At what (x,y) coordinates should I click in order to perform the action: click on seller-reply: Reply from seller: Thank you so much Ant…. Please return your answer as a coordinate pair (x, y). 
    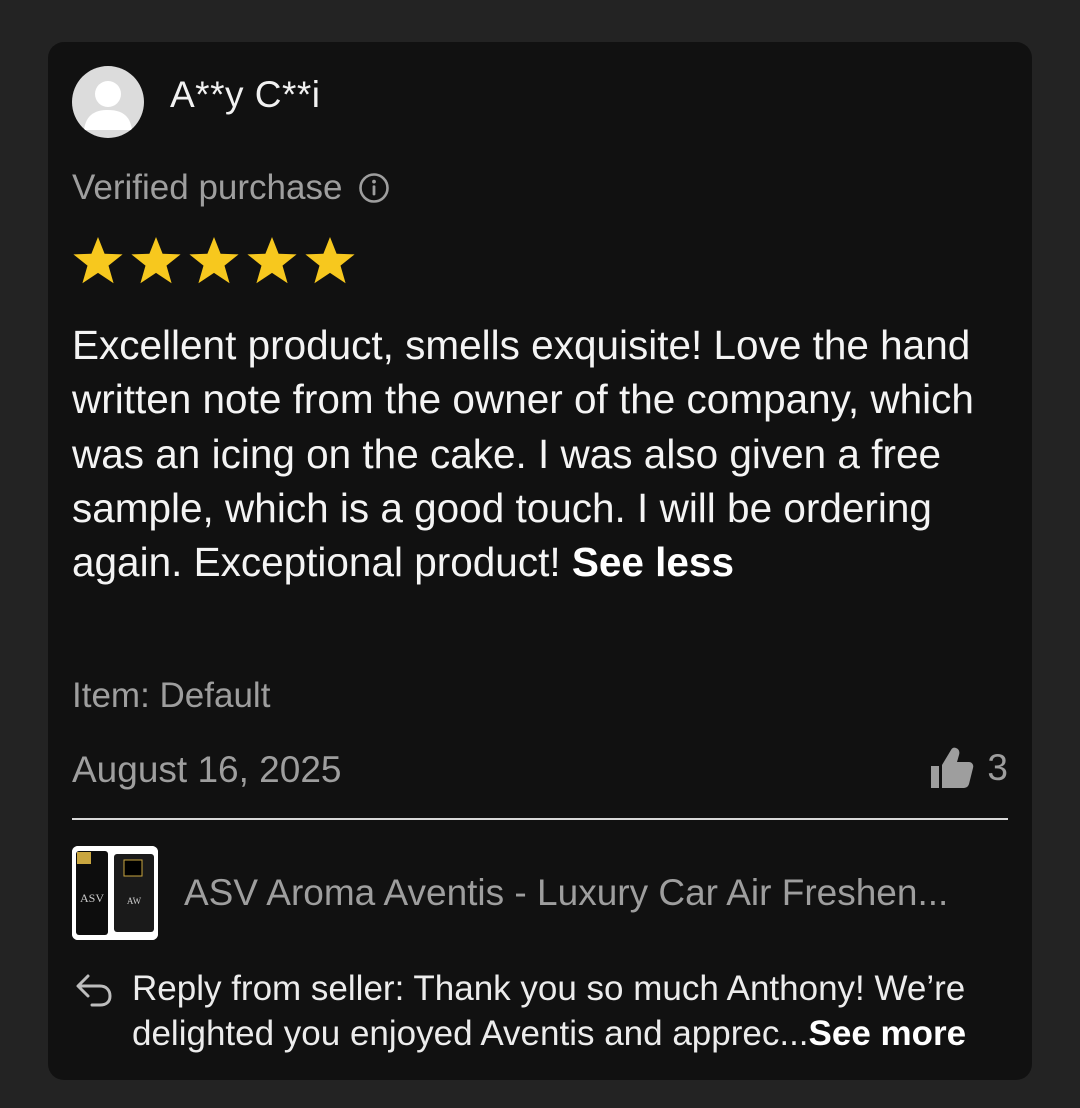
    Looking at the image, I should click on (572, 1011).